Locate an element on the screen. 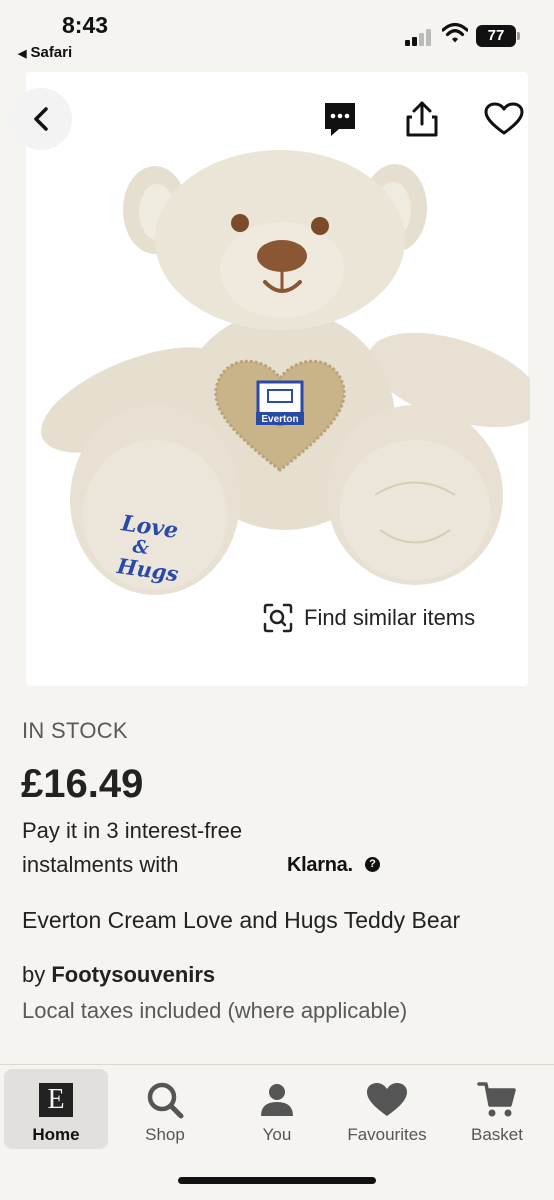  nav-home: E Home is located at coordinates (56, 1109).